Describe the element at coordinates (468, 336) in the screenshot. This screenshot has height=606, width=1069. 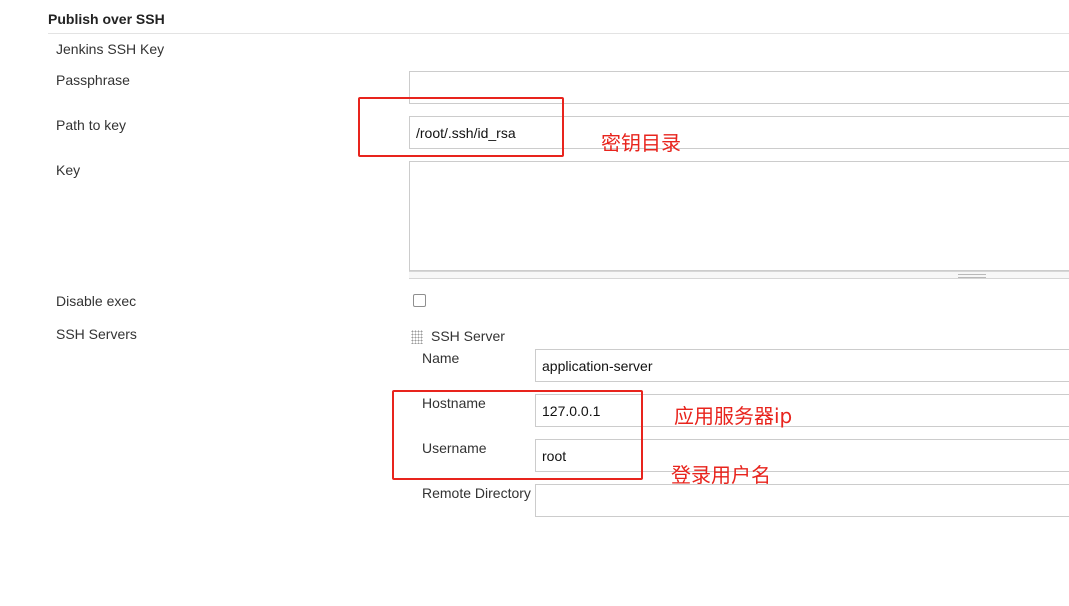
I see `ssh-server-header: SSH Server` at that location.